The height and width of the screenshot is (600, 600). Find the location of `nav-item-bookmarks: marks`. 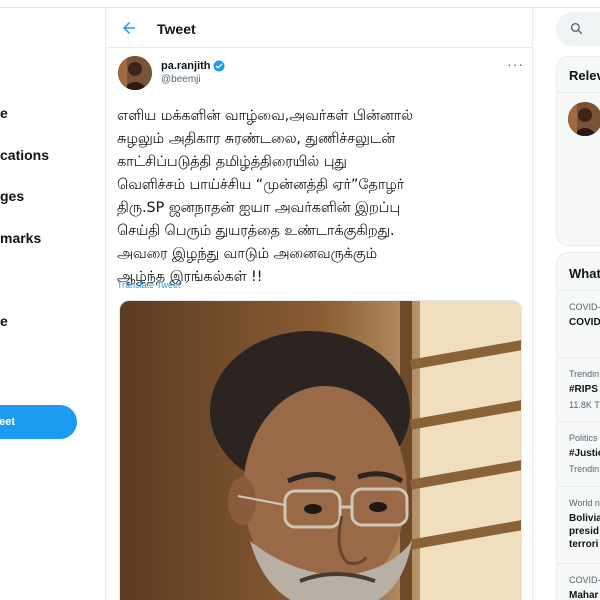

nav-item-bookmarks: marks is located at coordinates (20, 238).